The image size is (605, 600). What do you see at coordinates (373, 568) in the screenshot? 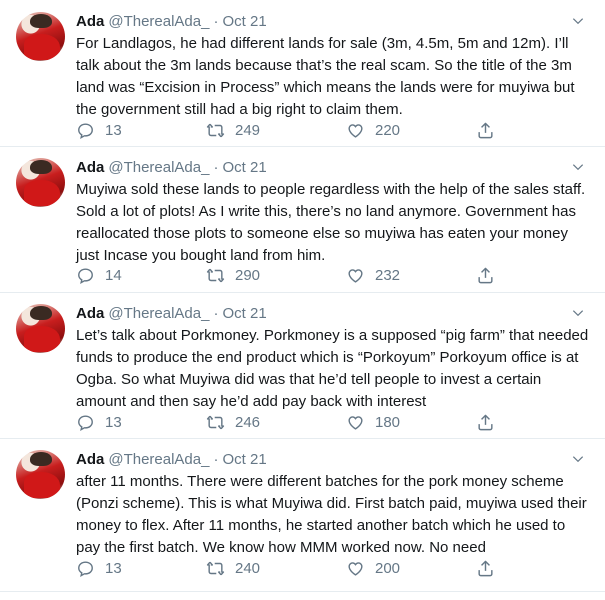
I see `like-button: 200` at bounding box center [373, 568].